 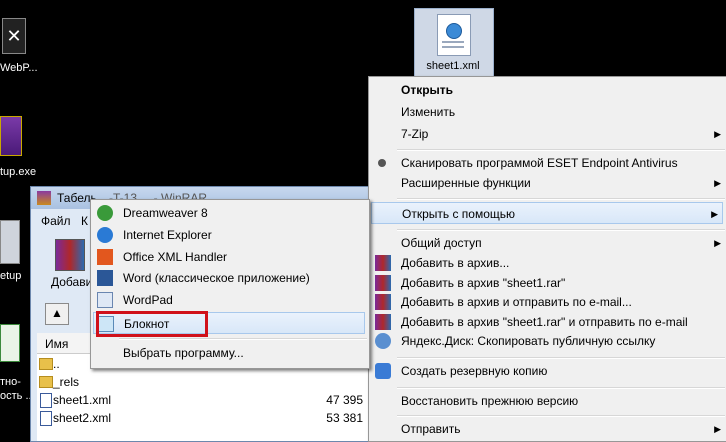 I want to click on setup-icon, so click(x=10, y=242).